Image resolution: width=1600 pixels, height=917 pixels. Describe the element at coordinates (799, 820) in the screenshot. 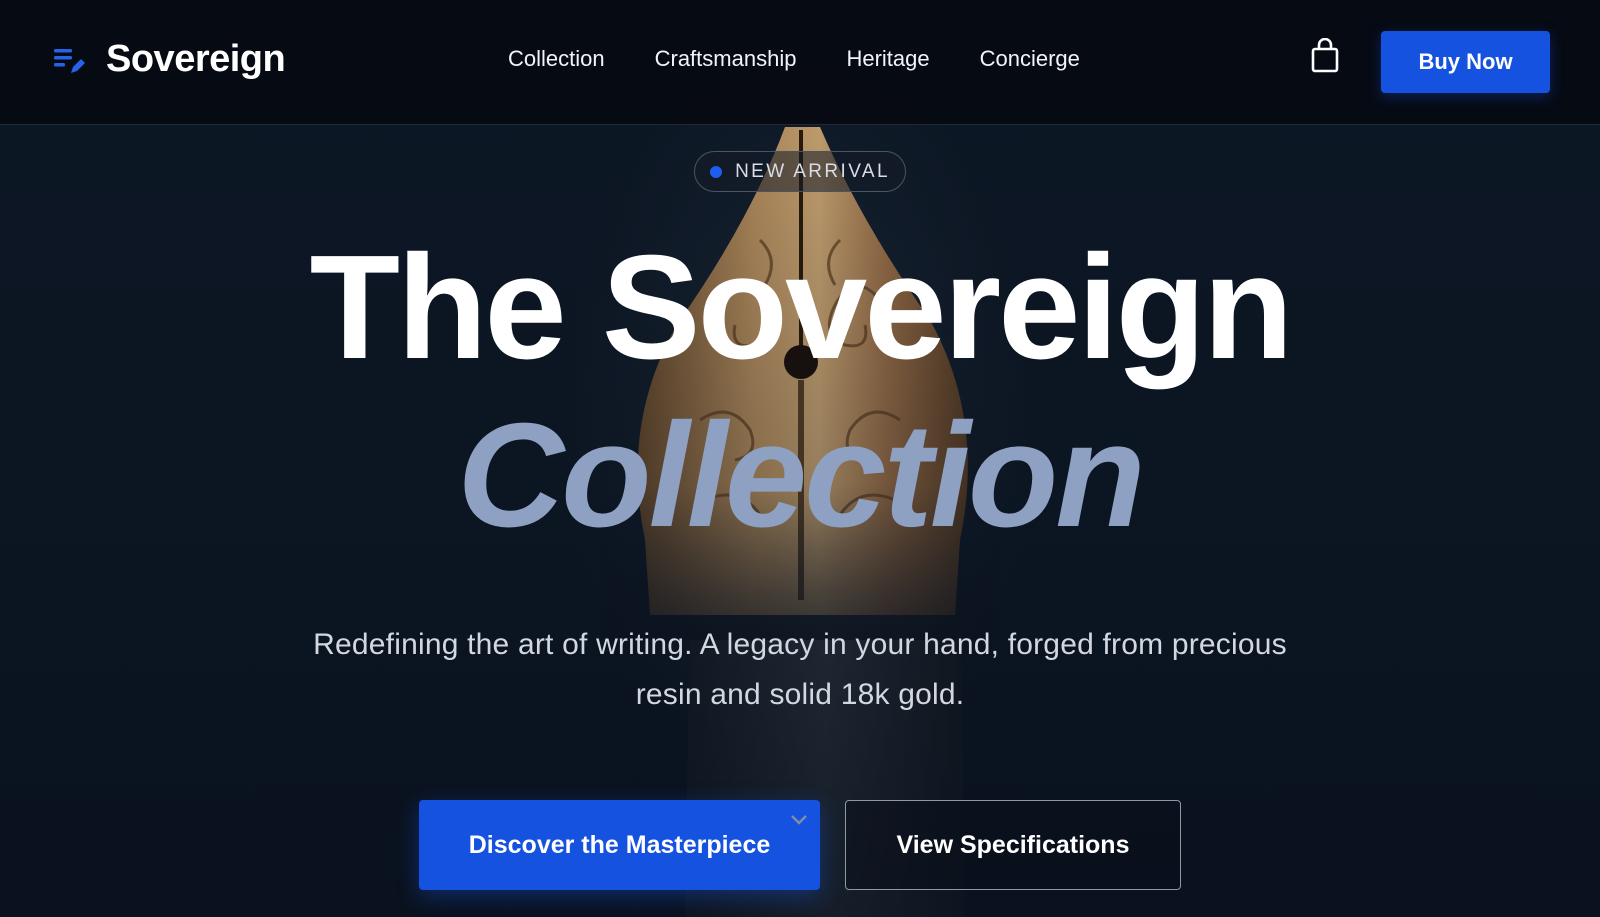

I see `chevron-down-icon` at that location.